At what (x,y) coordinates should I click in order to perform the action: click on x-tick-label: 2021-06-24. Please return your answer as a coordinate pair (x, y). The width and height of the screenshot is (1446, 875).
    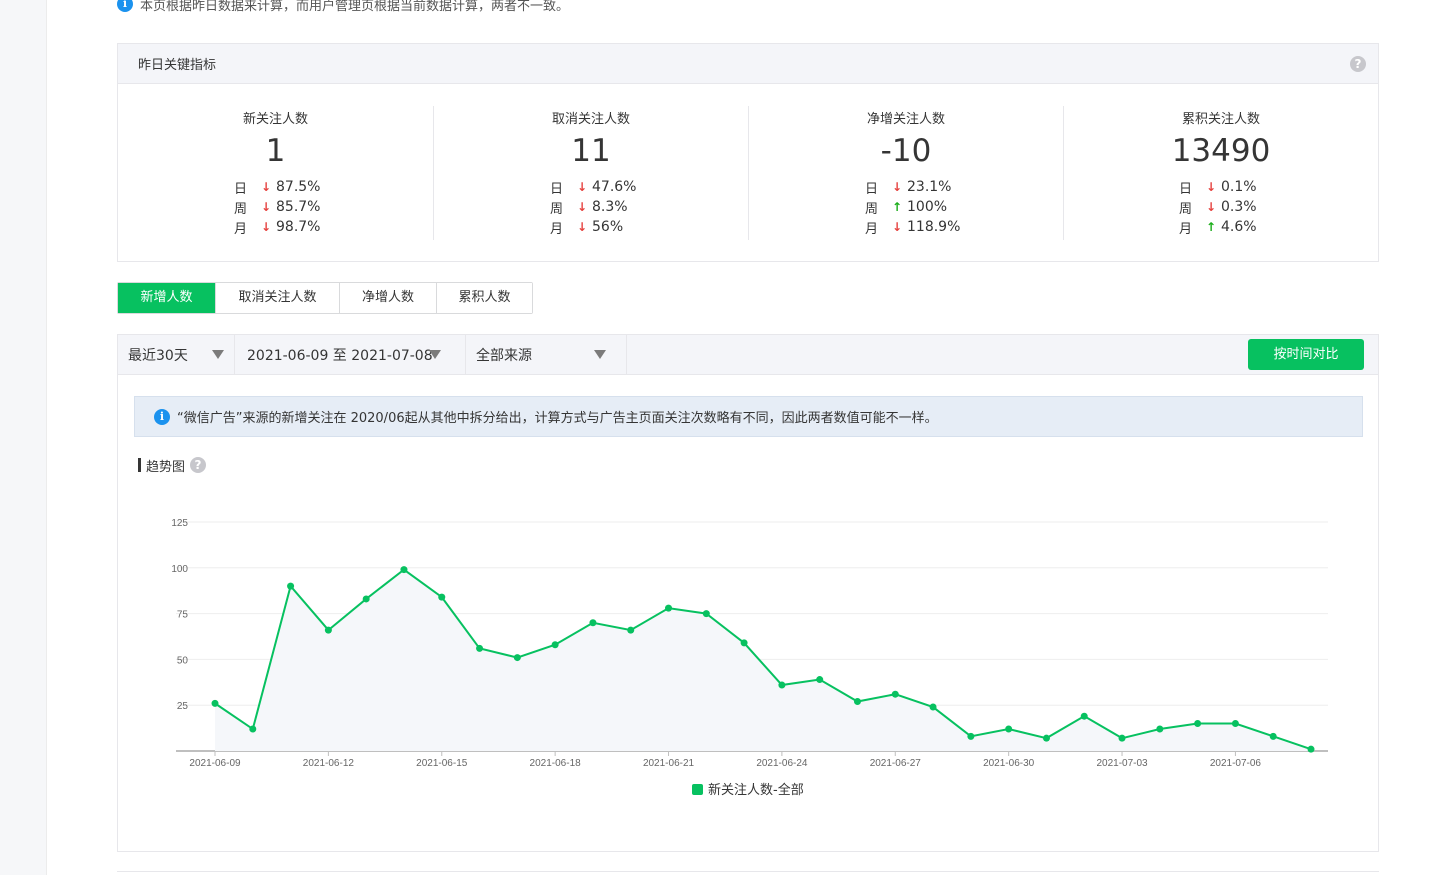
    Looking at the image, I should click on (782, 763).